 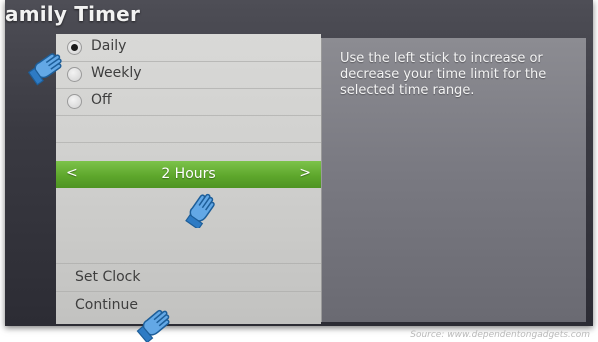 I want to click on option-label: Daily, so click(x=109, y=46).